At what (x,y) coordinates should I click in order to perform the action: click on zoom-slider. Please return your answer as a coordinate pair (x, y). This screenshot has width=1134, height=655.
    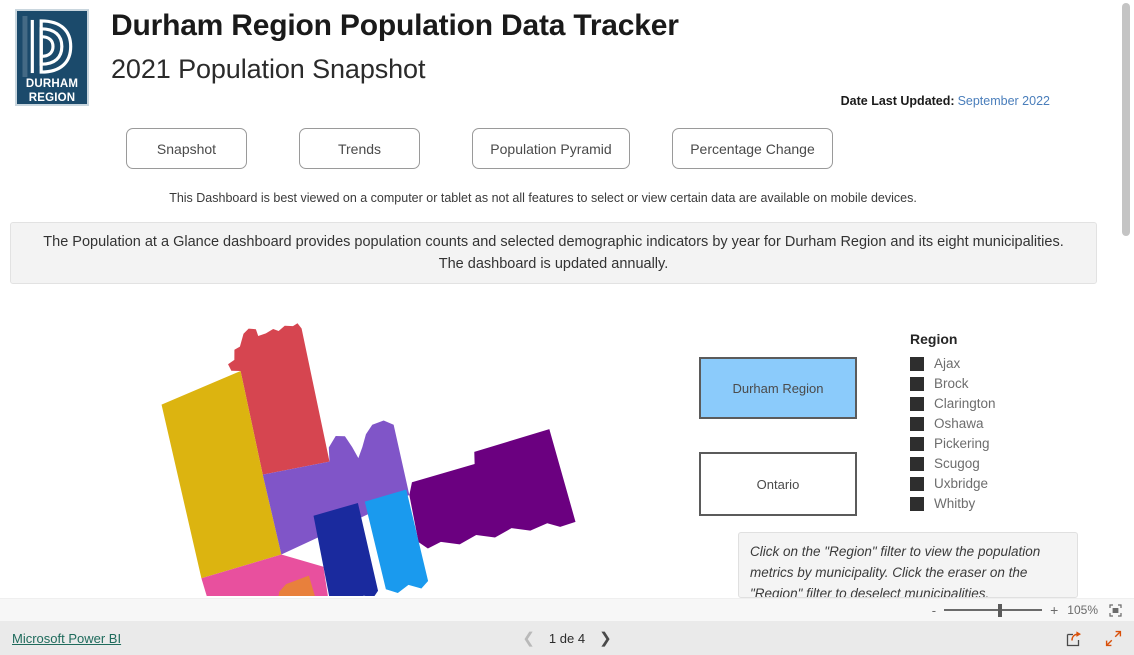
    Looking at the image, I should click on (993, 610).